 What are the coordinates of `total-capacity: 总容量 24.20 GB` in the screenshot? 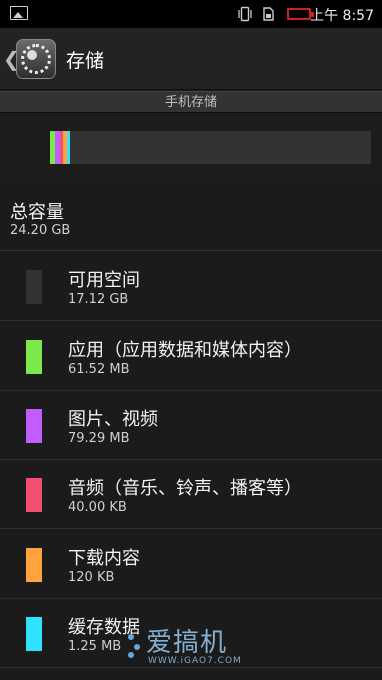 It's located at (191, 217).